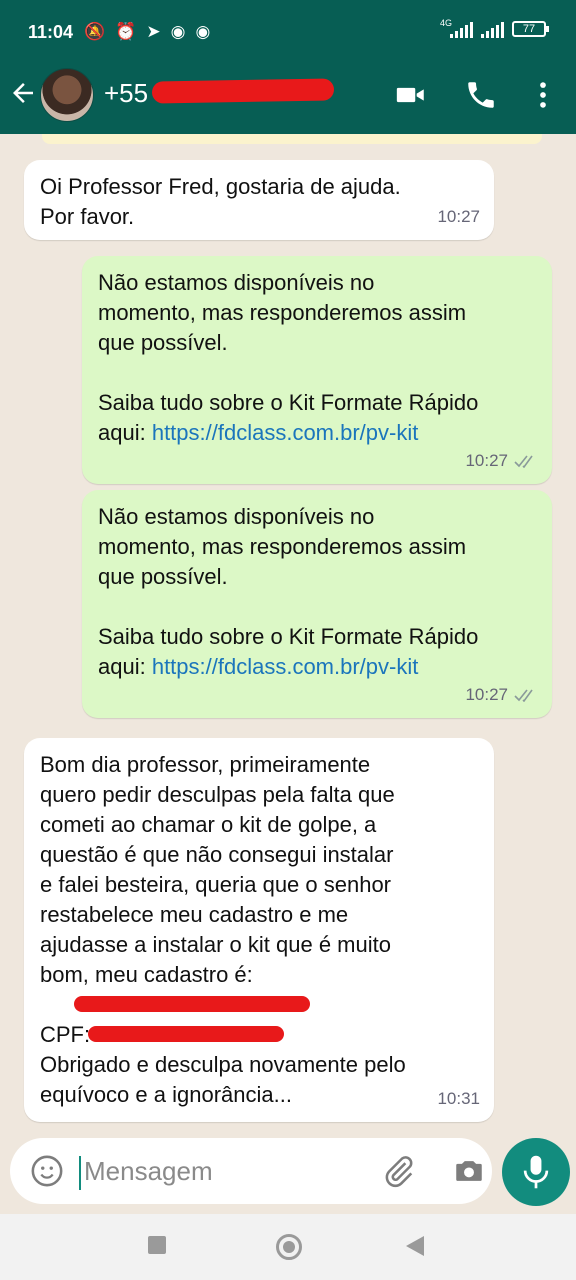 Image resolution: width=576 pixels, height=1280 pixels. What do you see at coordinates (146, 974) in the screenshot?
I see `message-text: bom, meu cadastro é:` at bounding box center [146, 974].